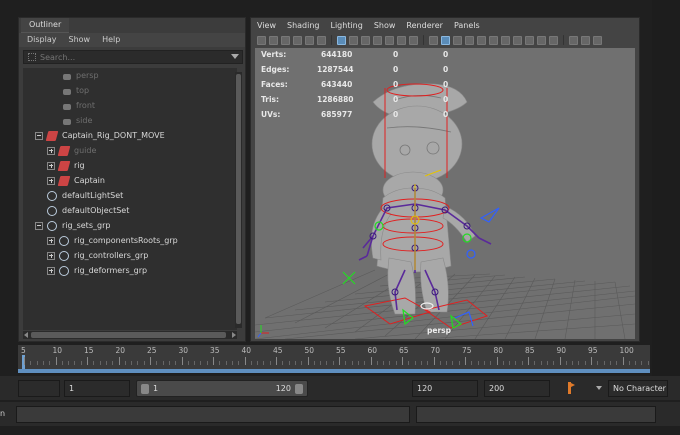  I want to click on anti-alias-icon, so click(541, 40).